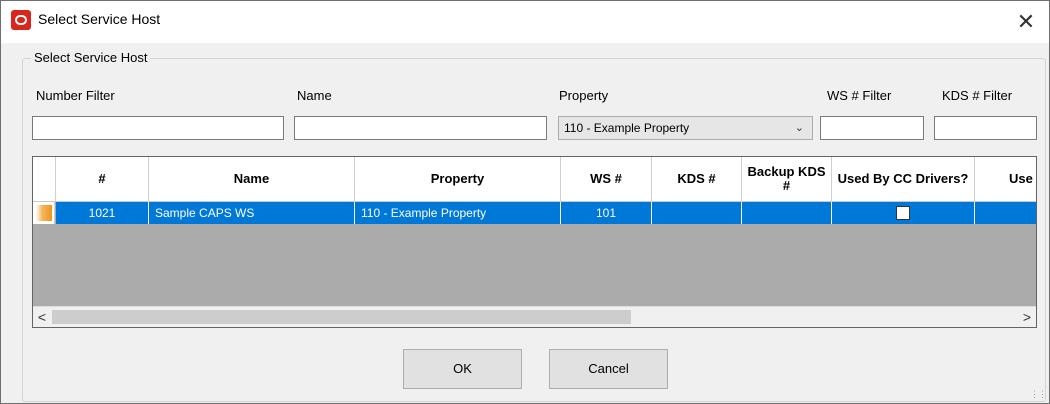  I want to click on cell-backup-kds, so click(787, 213).